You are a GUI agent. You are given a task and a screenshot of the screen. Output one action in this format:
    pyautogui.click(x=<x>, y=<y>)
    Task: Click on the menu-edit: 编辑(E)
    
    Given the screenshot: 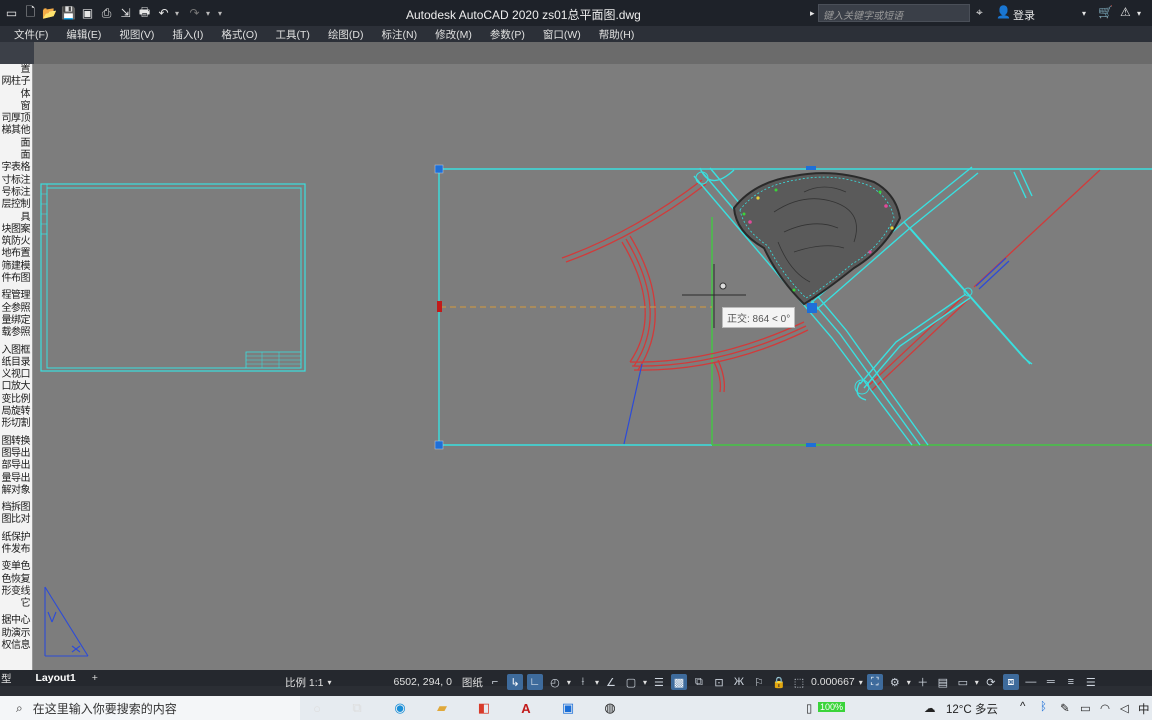 What is the action you would take?
    pyautogui.click(x=83, y=34)
    